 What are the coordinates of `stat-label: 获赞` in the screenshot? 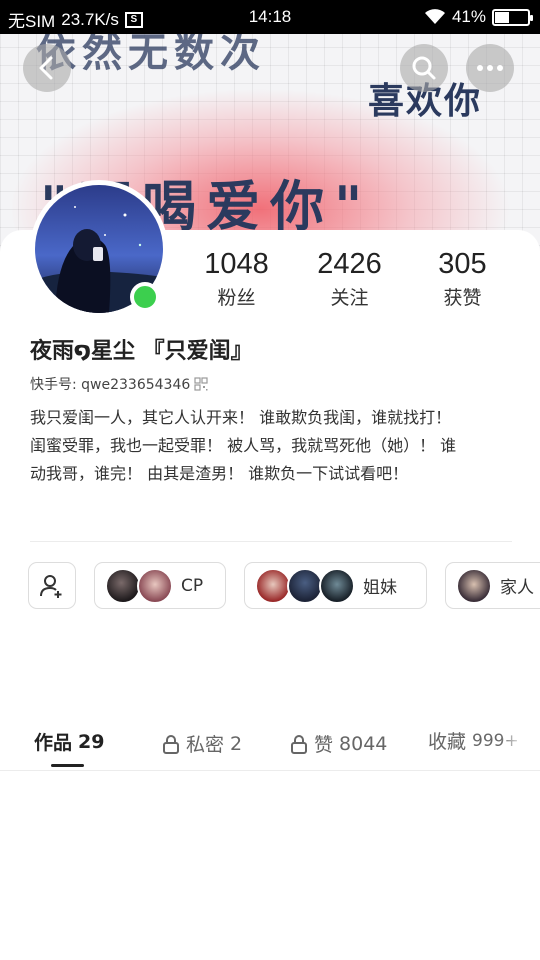 It's located at (462, 298).